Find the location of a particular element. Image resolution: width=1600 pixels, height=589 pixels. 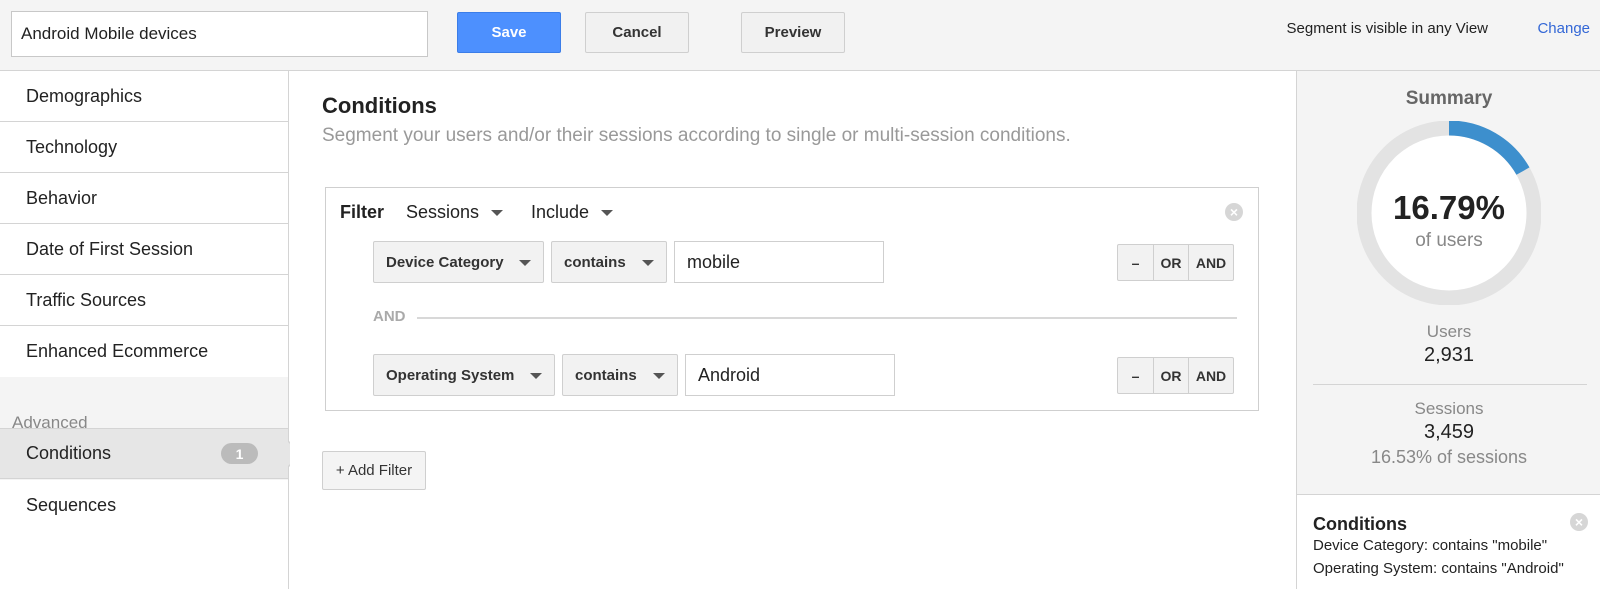

conditions-count-badge: 1 is located at coordinates (239, 453).